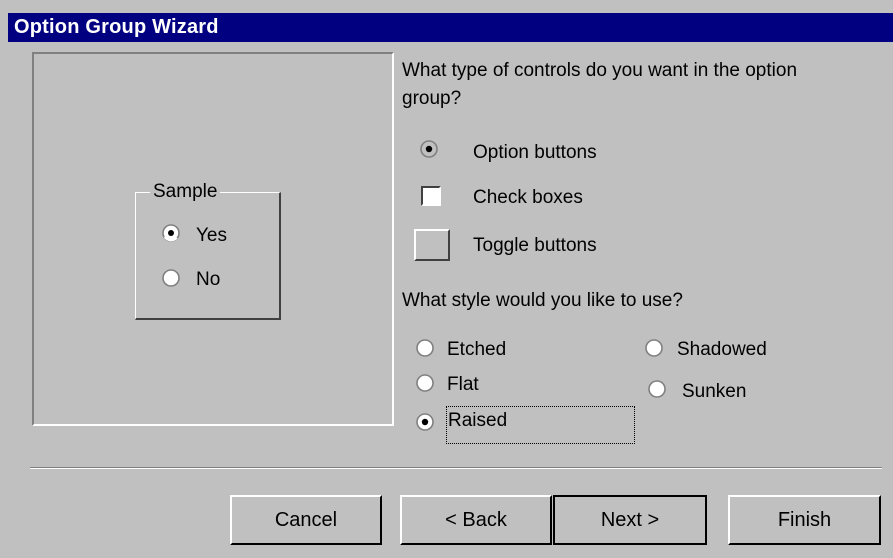 This screenshot has width=893, height=558. I want to click on sample-group-box, so click(208, 256).